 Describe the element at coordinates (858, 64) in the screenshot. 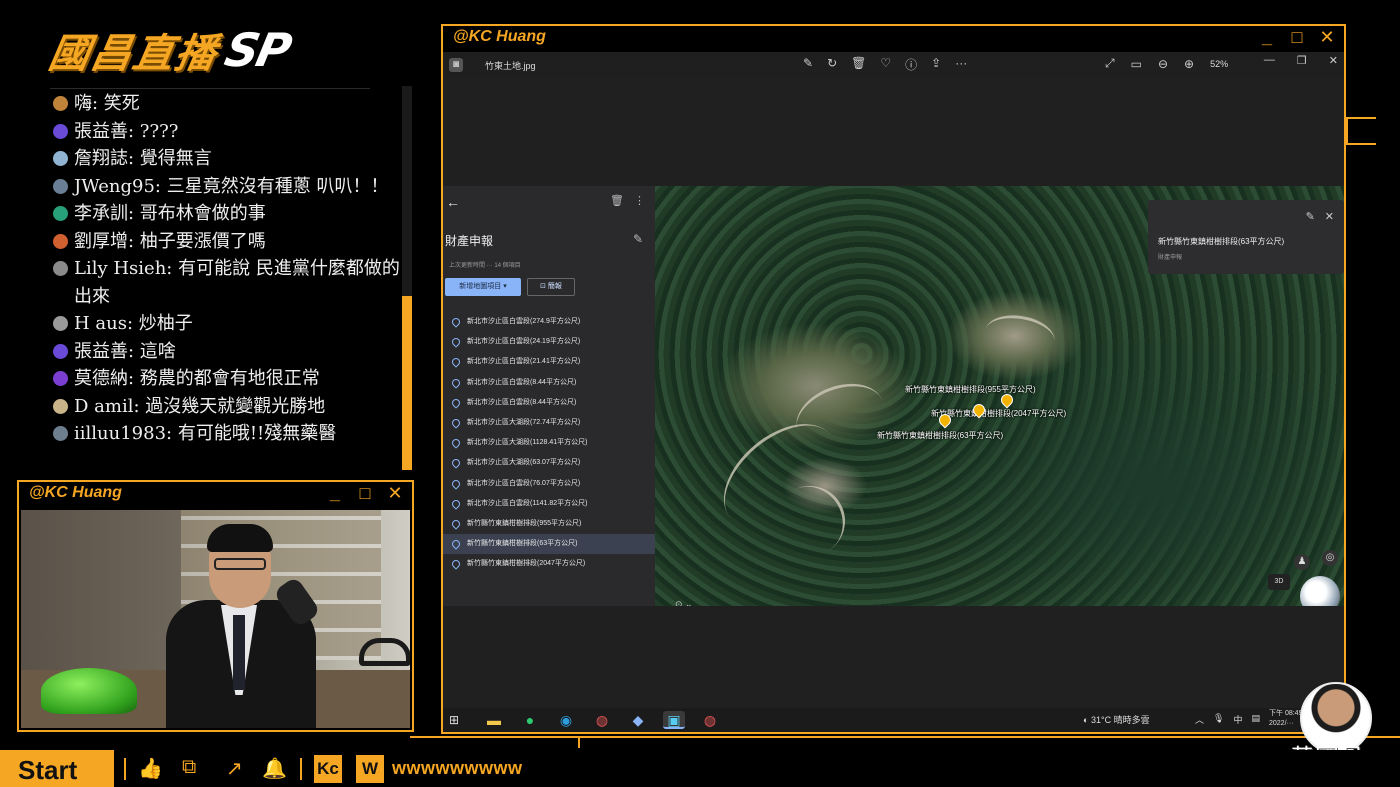

I see `delete-icon: 🗑` at that location.